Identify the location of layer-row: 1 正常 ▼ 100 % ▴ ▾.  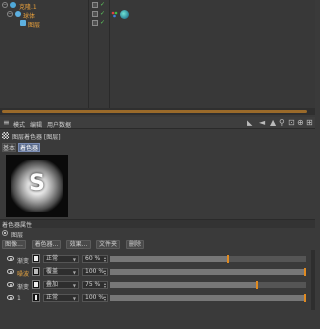
(157, 299).